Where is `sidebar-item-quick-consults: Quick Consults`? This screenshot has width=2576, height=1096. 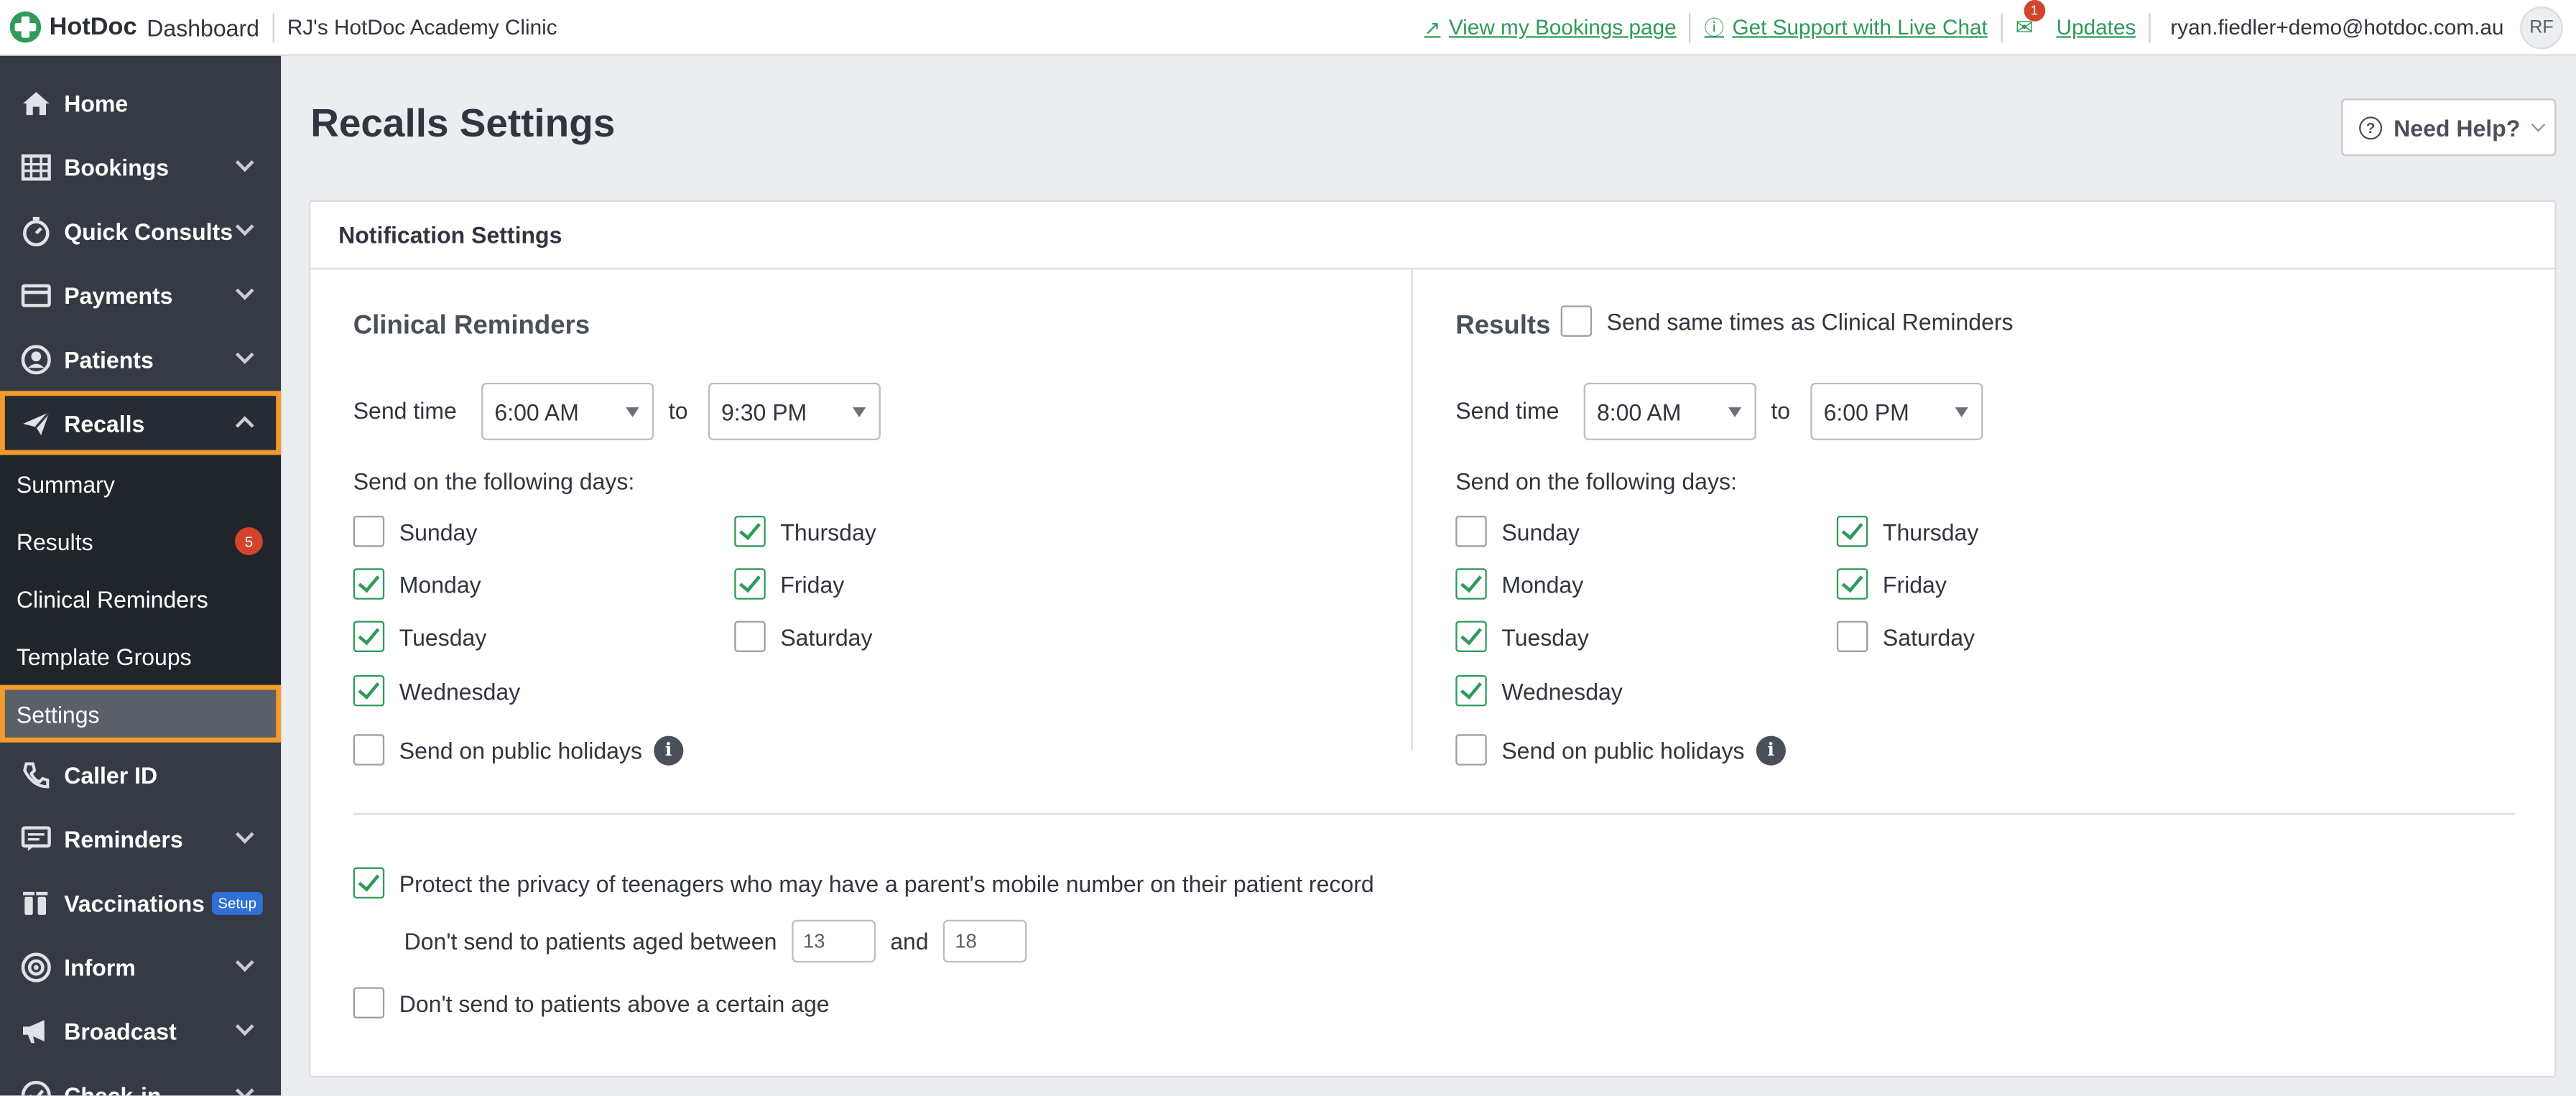
sidebar-item-quick-consults: Quick Consults is located at coordinates (140, 231).